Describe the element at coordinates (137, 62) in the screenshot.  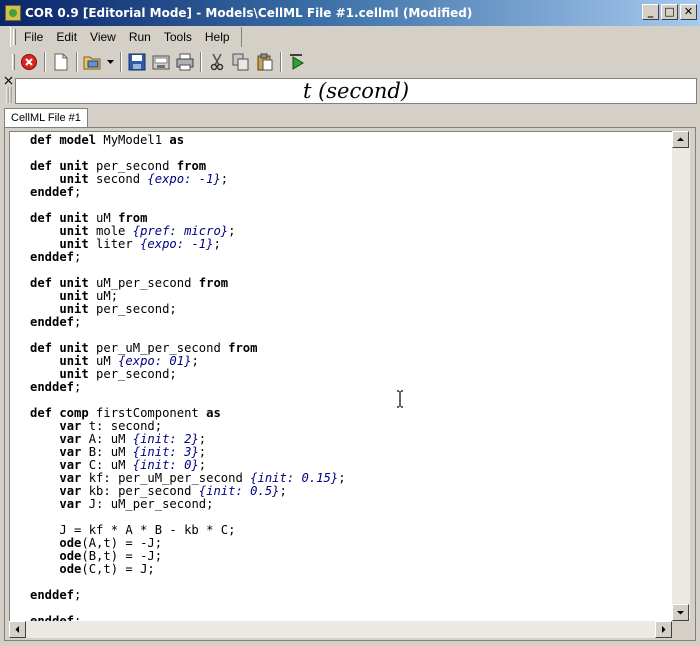
I see `save-icon` at that location.